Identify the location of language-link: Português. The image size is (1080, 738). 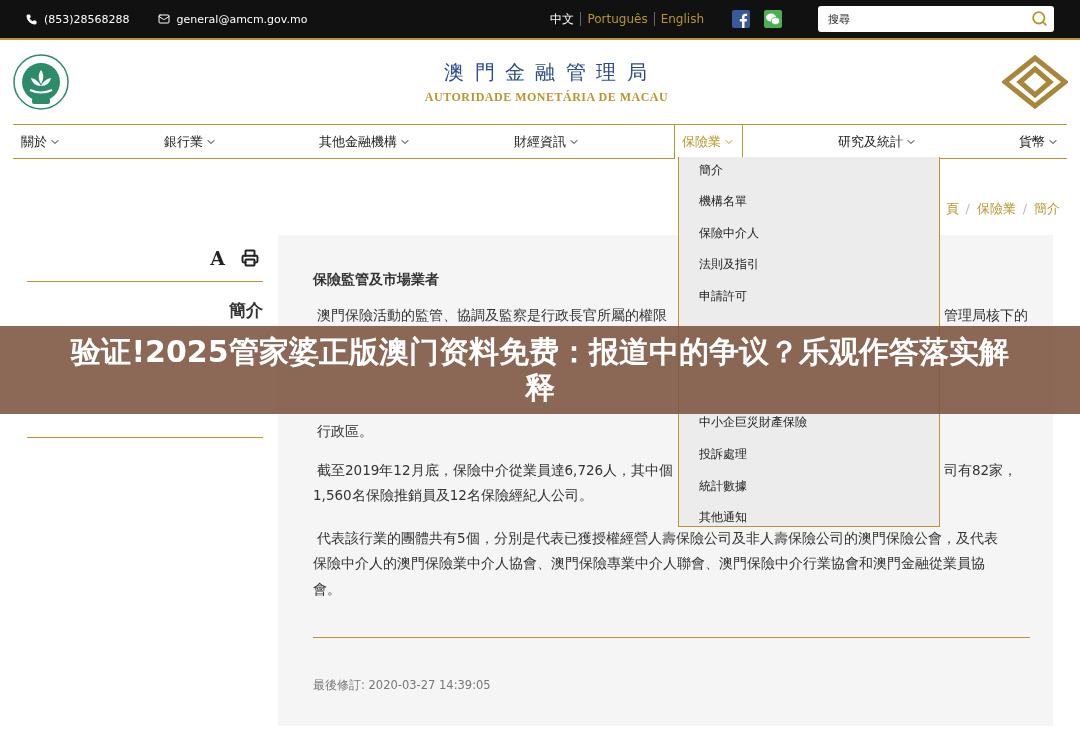
(617, 19).